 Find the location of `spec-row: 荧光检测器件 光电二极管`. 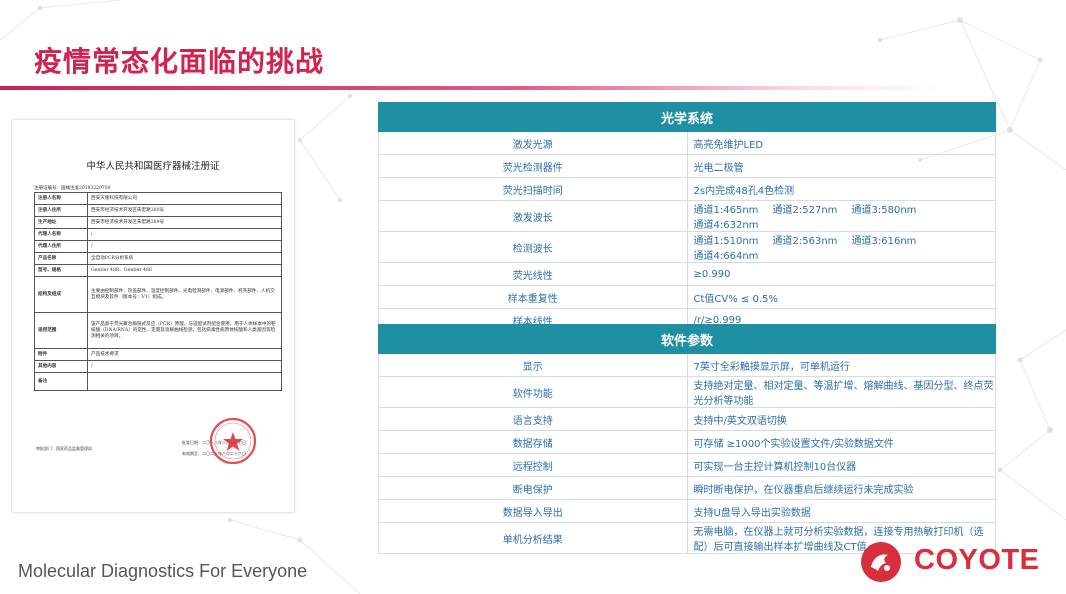

spec-row: 荧光检测器件 光电二极管 is located at coordinates (687, 166).